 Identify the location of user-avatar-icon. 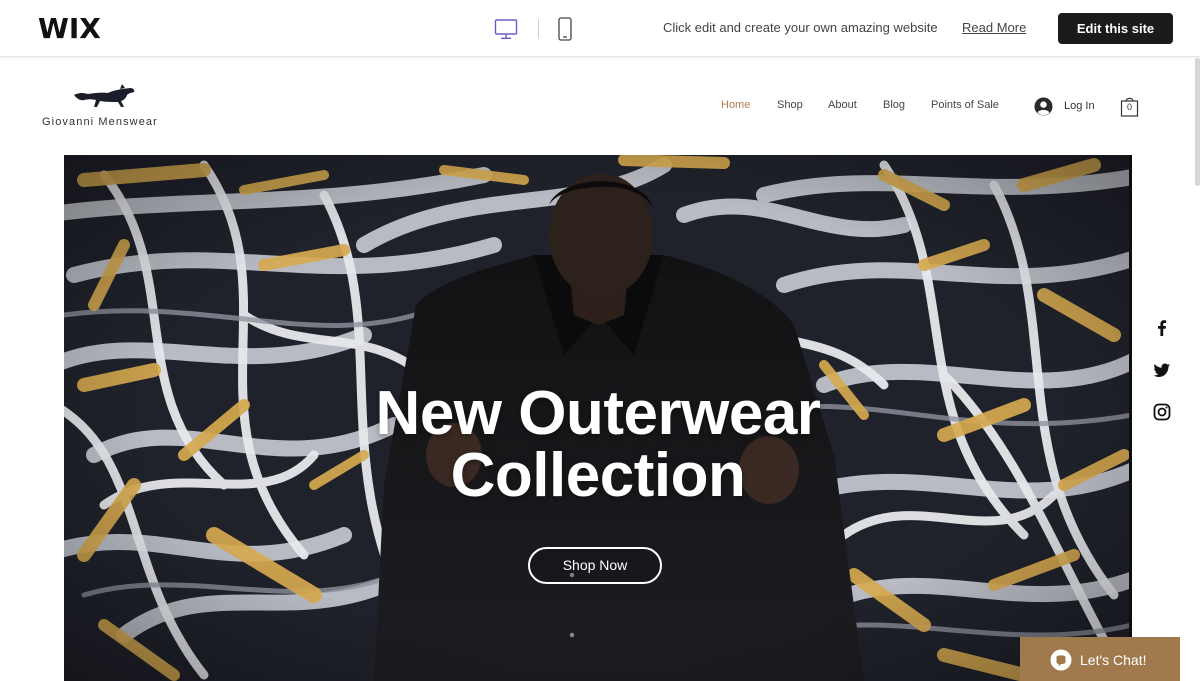
(1043, 106).